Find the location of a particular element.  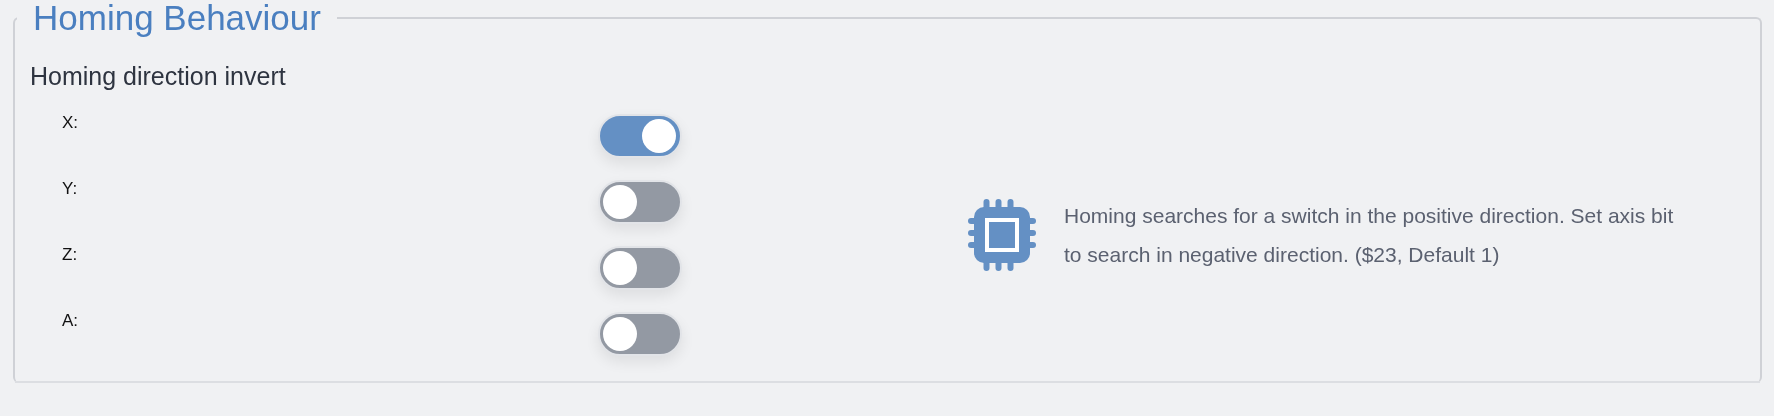

axis-label: Z: is located at coordinates (70, 255).